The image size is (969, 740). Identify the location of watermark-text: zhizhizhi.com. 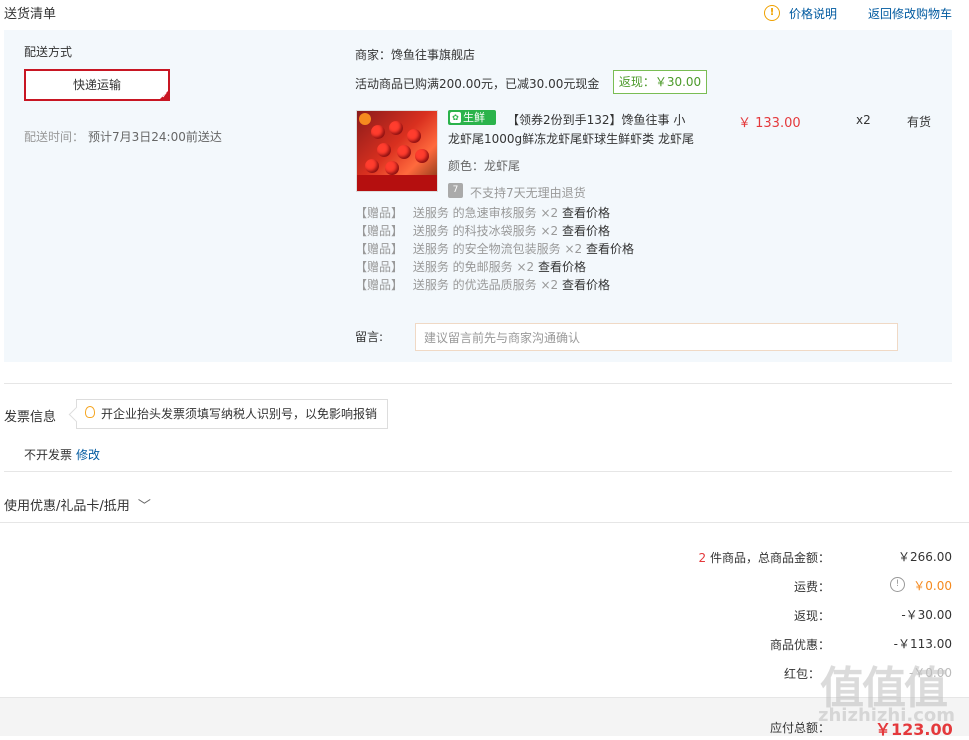
(887, 715).